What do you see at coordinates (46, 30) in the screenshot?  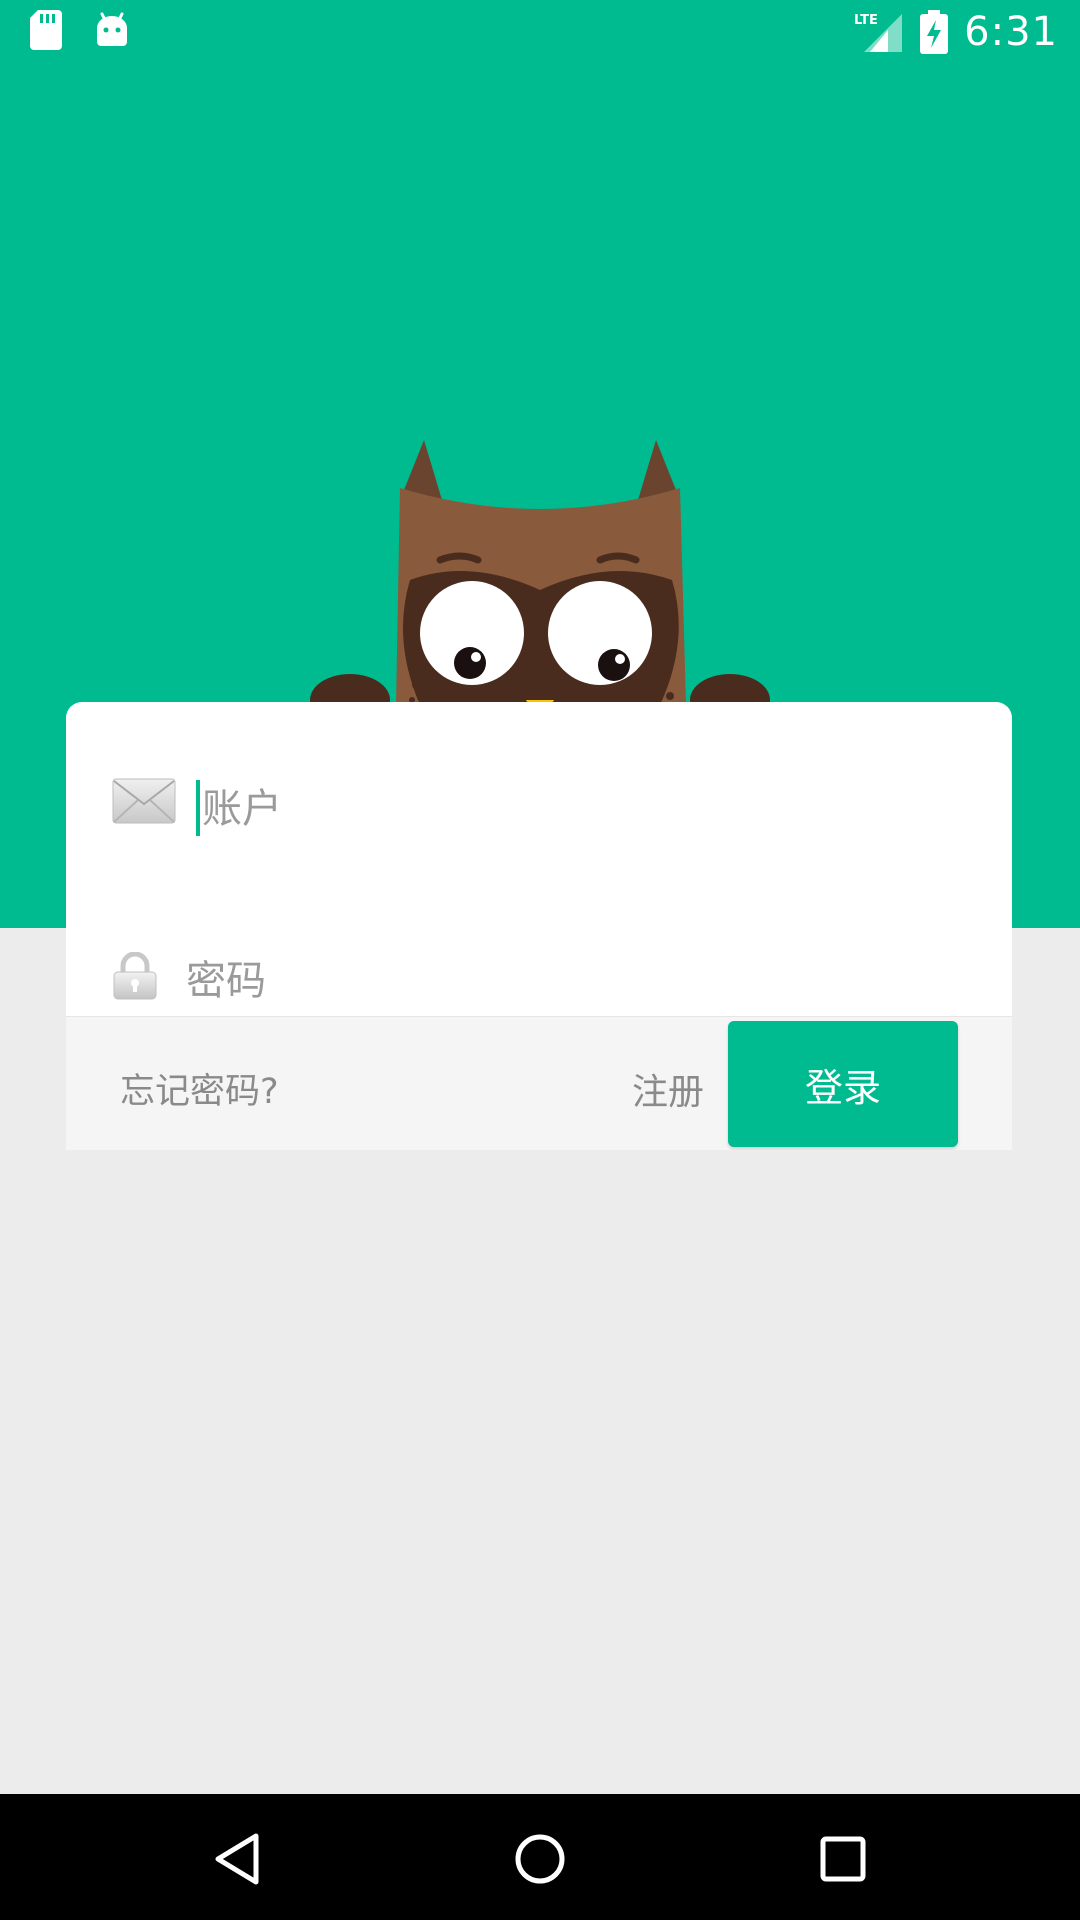 I see `sd-card-icon` at bounding box center [46, 30].